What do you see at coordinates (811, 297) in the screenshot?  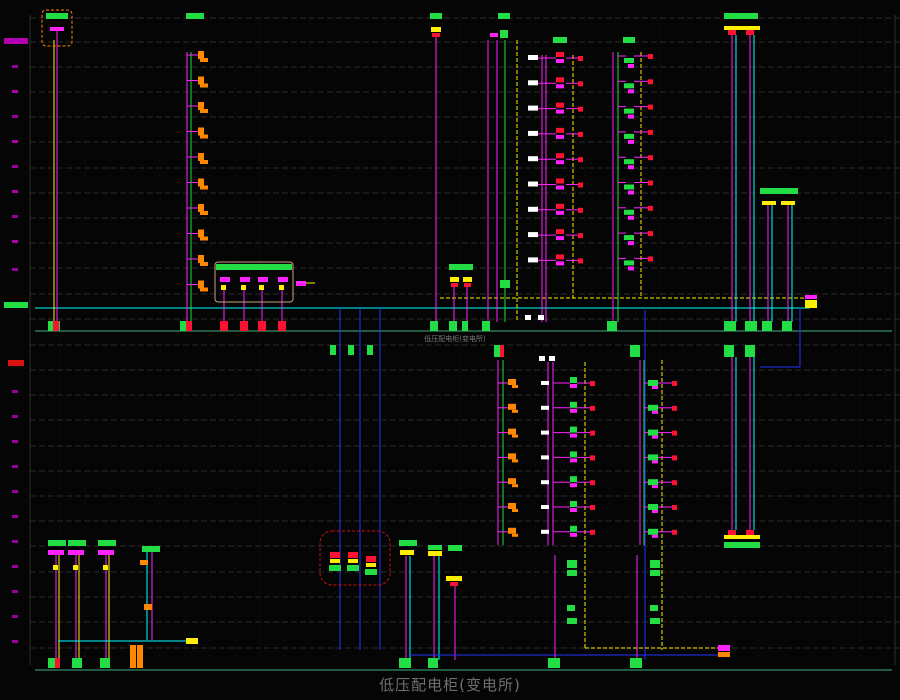 I see `meter` at bounding box center [811, 297].